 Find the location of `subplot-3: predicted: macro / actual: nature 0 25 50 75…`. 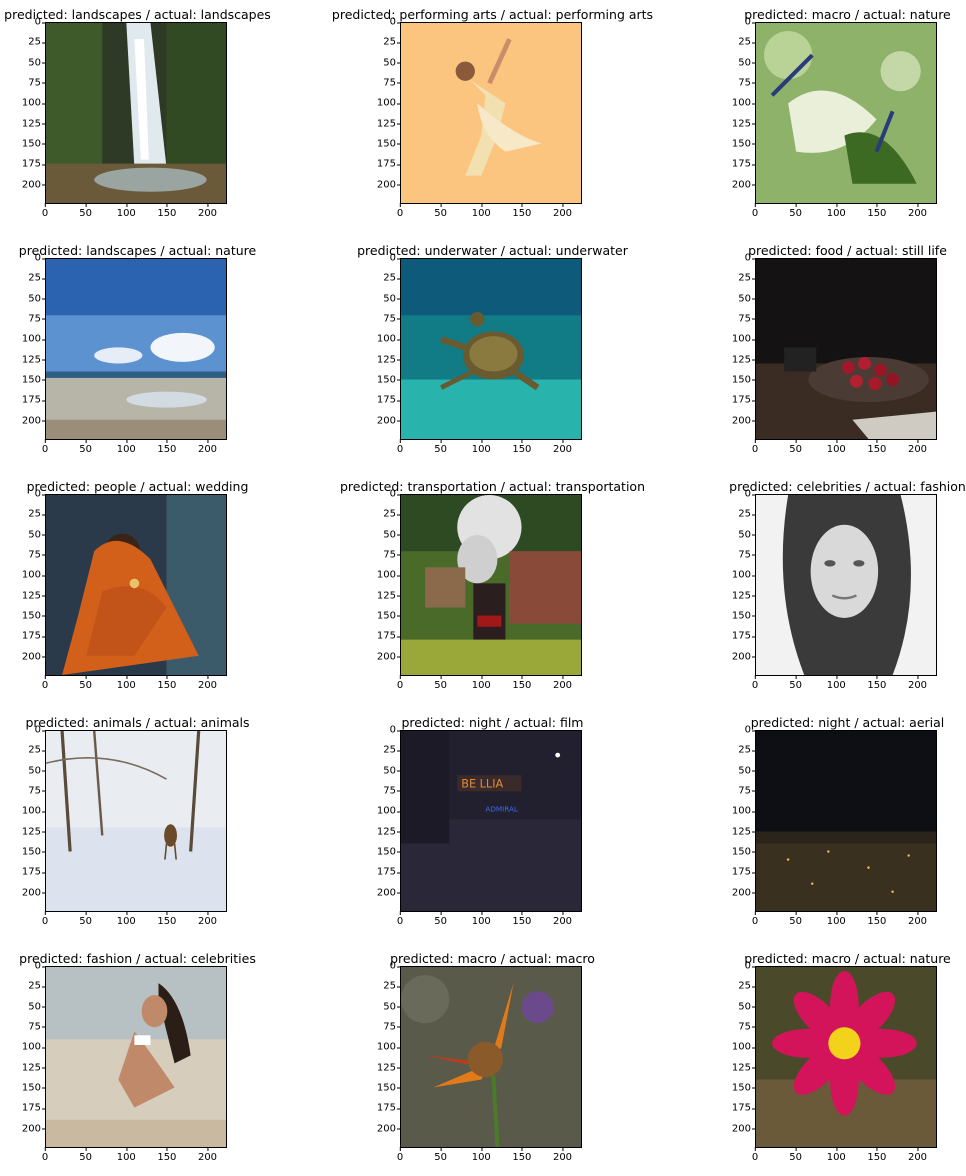

subplot-3: predicted: macro / actual: nature 0 25 50 75… is located at coordinates (843, 119).